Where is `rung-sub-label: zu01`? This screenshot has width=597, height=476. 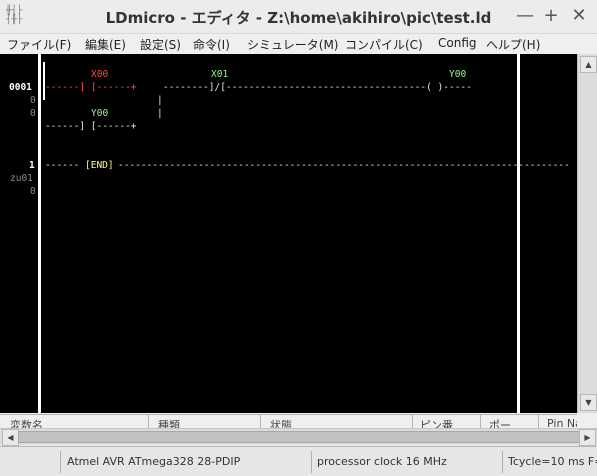
rung-sub-label: zu01 is located at coordinates (21, 178).